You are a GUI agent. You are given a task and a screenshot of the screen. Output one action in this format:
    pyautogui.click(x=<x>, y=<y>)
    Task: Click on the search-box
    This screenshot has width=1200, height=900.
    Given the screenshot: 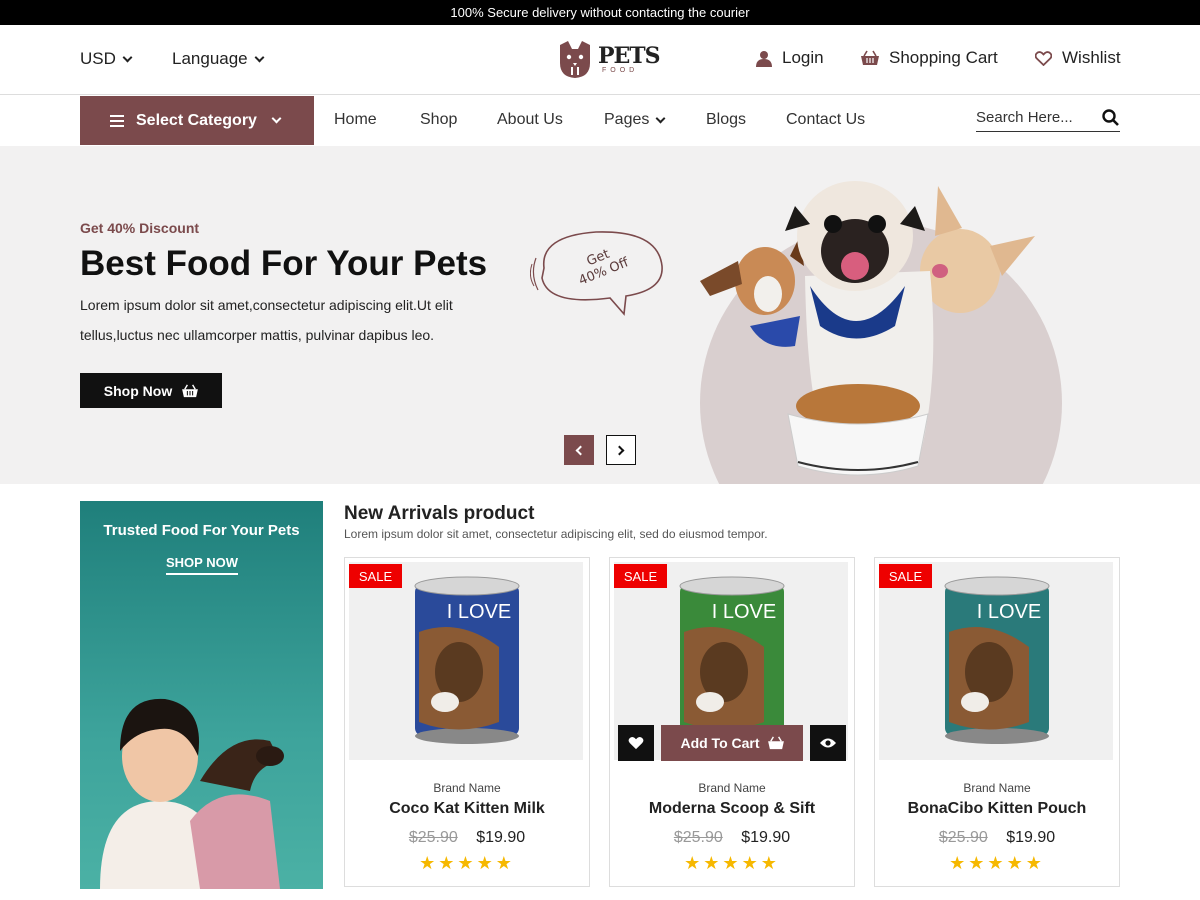 What is the action you would take?
    pyautogui.click(x=1048, y=118)
    